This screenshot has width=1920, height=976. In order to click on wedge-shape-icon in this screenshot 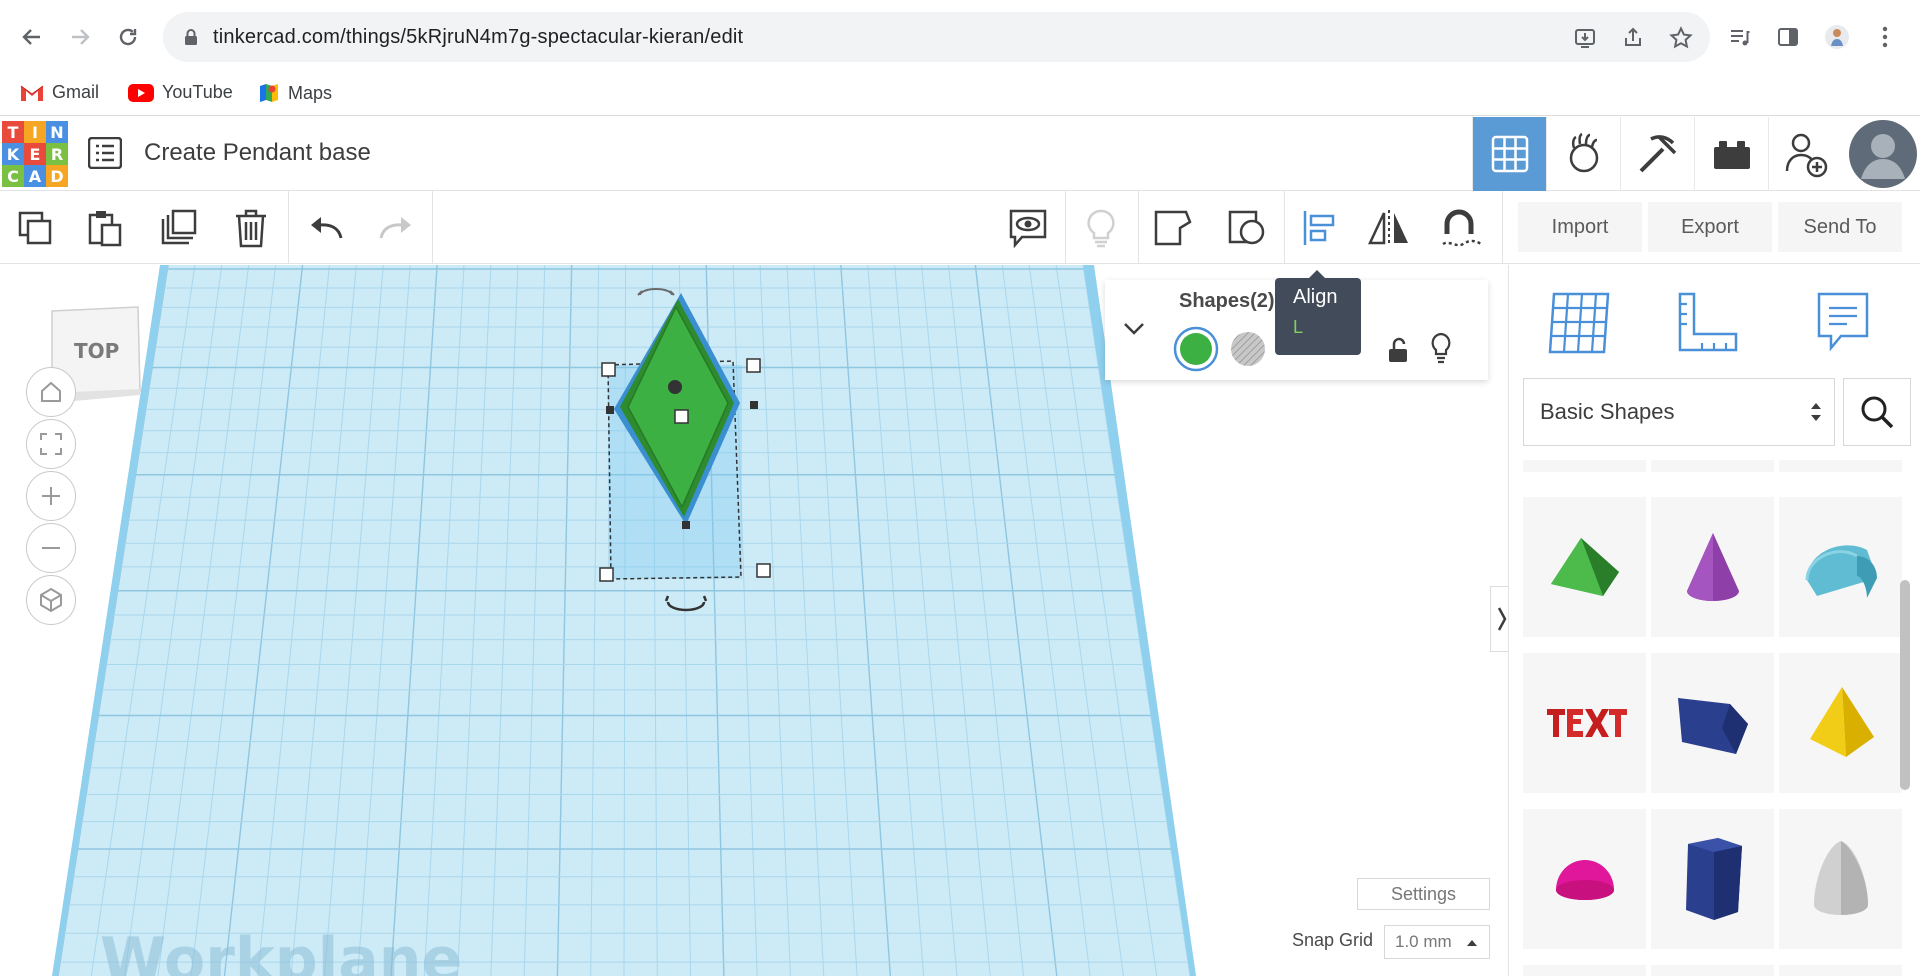, I will do `click(1712, 726)`.